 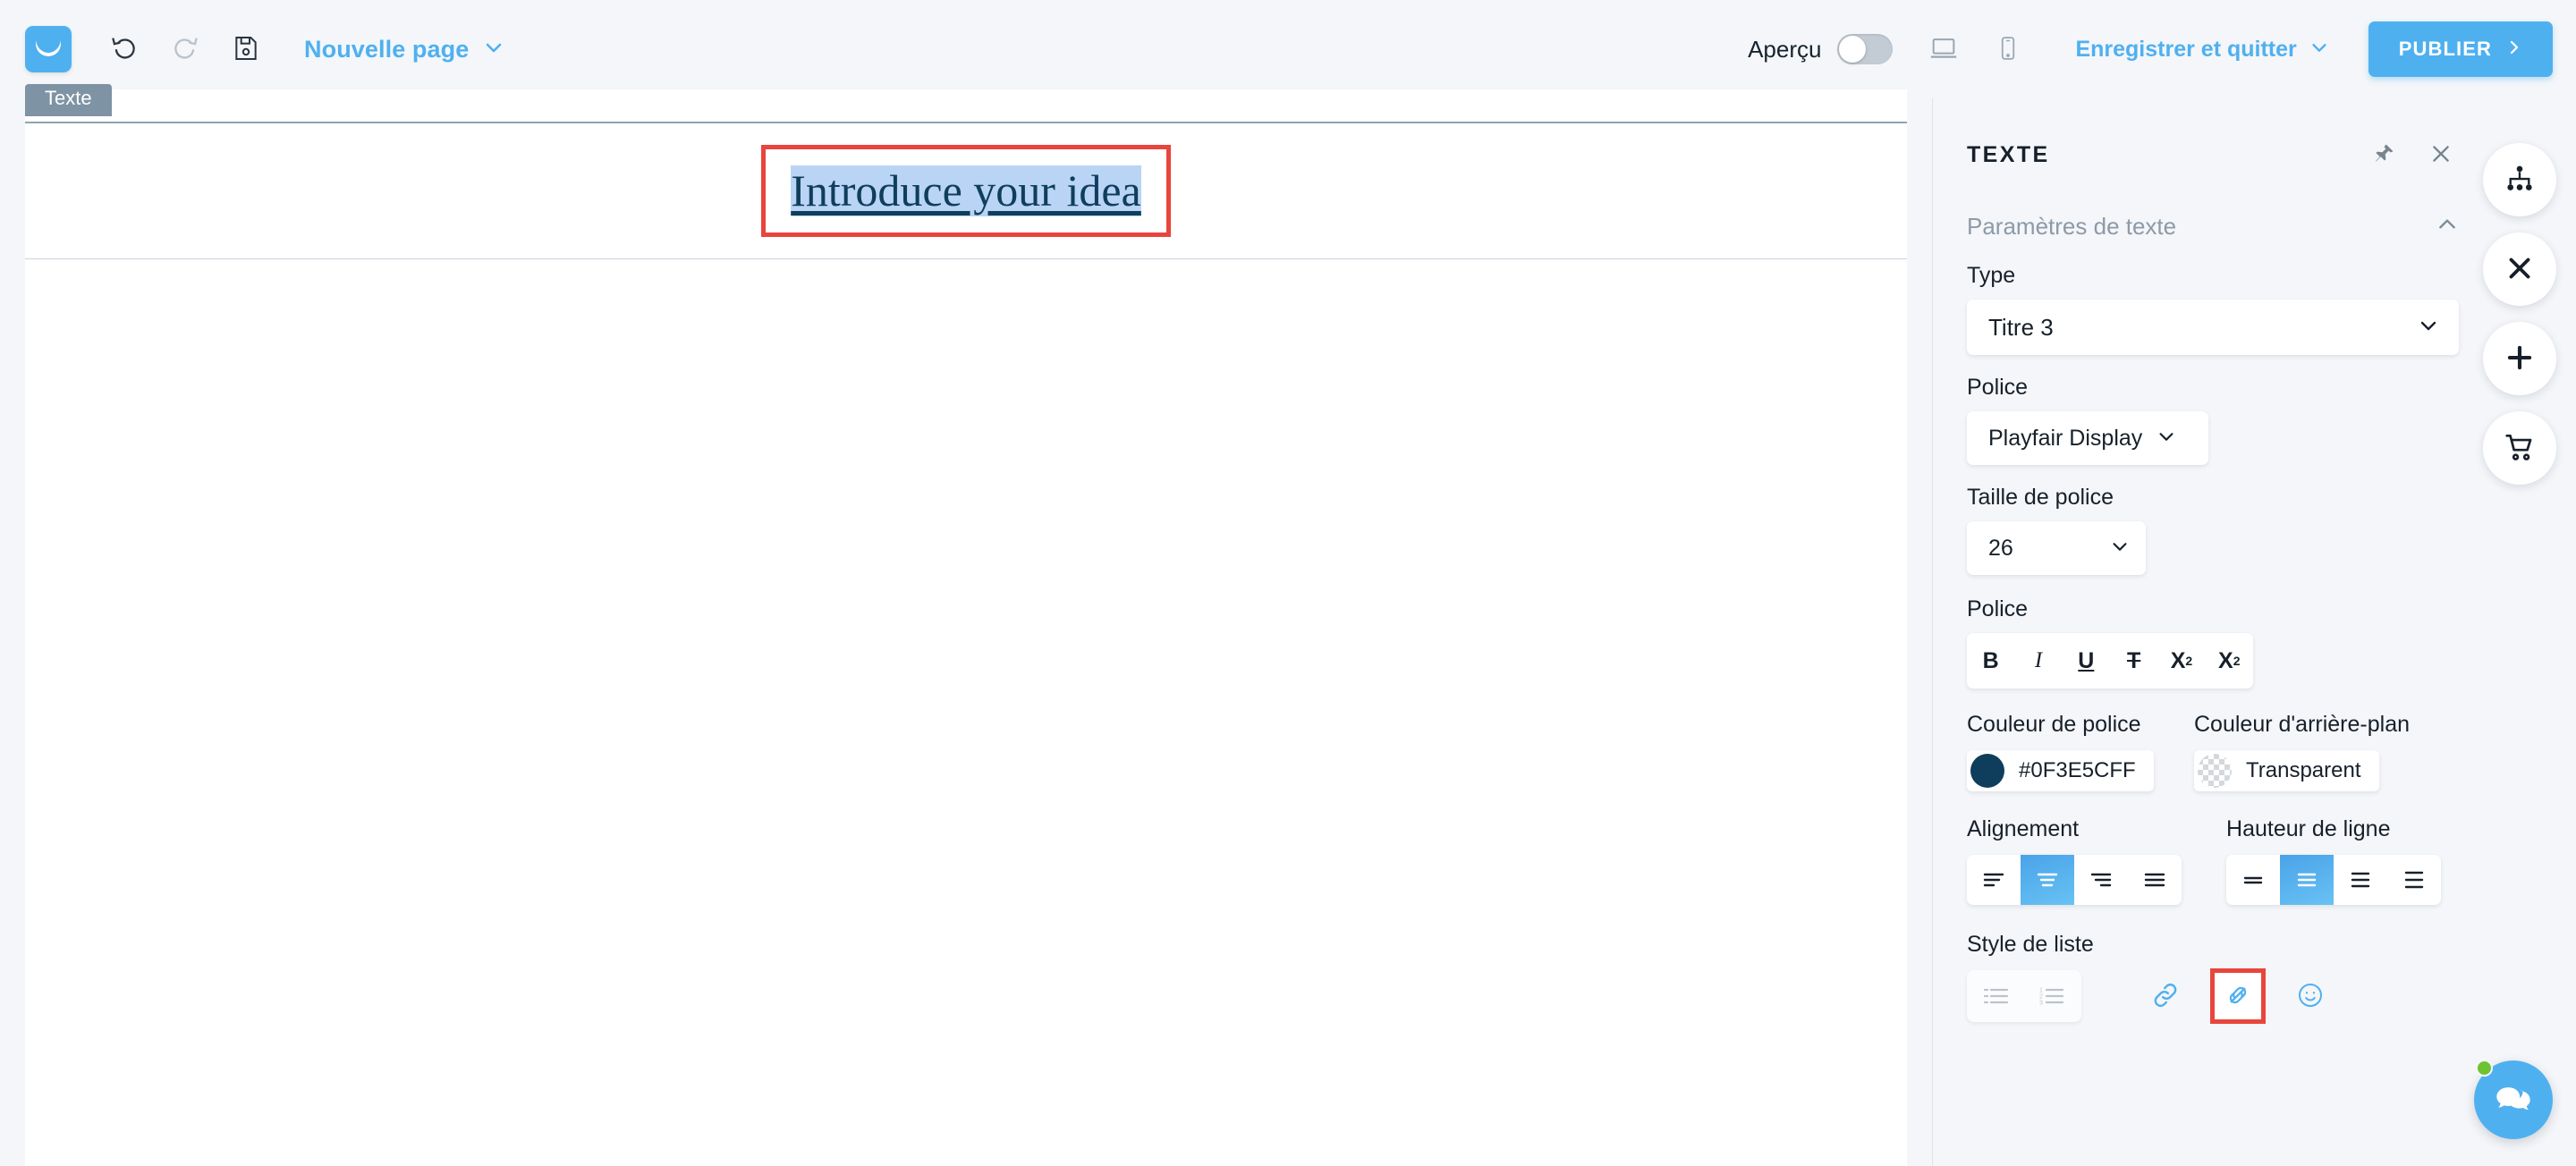 What do you see at coordinates (2041, 1004) in the screenshot?
I see `svg-text: 3` at bounding box center [2041, 1004].